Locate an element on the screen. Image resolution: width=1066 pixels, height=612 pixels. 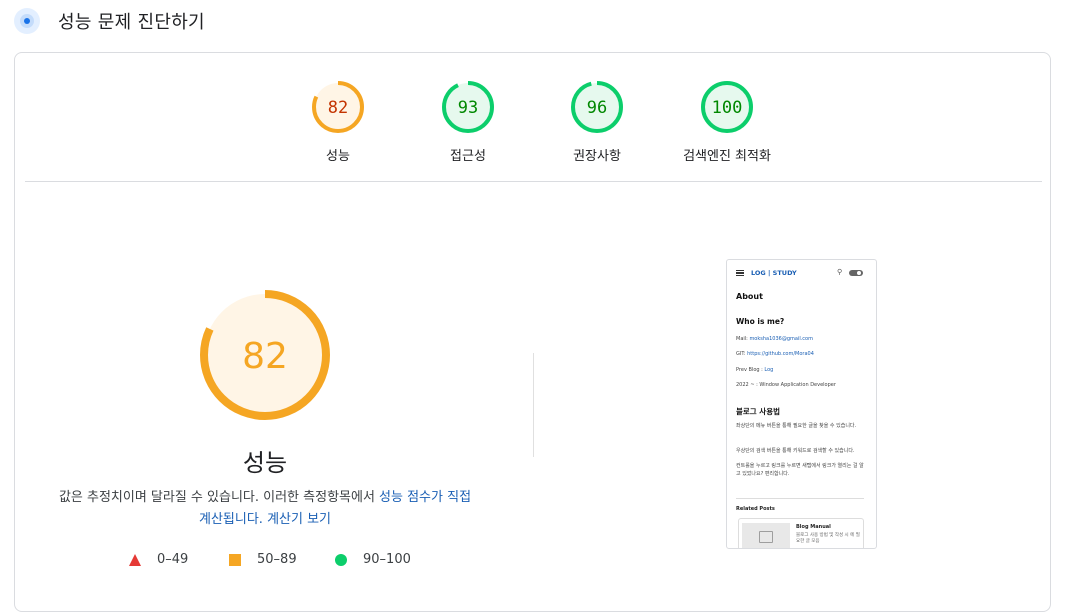
legend-pass-label: 90–100 is located at coordinates (387, 559).